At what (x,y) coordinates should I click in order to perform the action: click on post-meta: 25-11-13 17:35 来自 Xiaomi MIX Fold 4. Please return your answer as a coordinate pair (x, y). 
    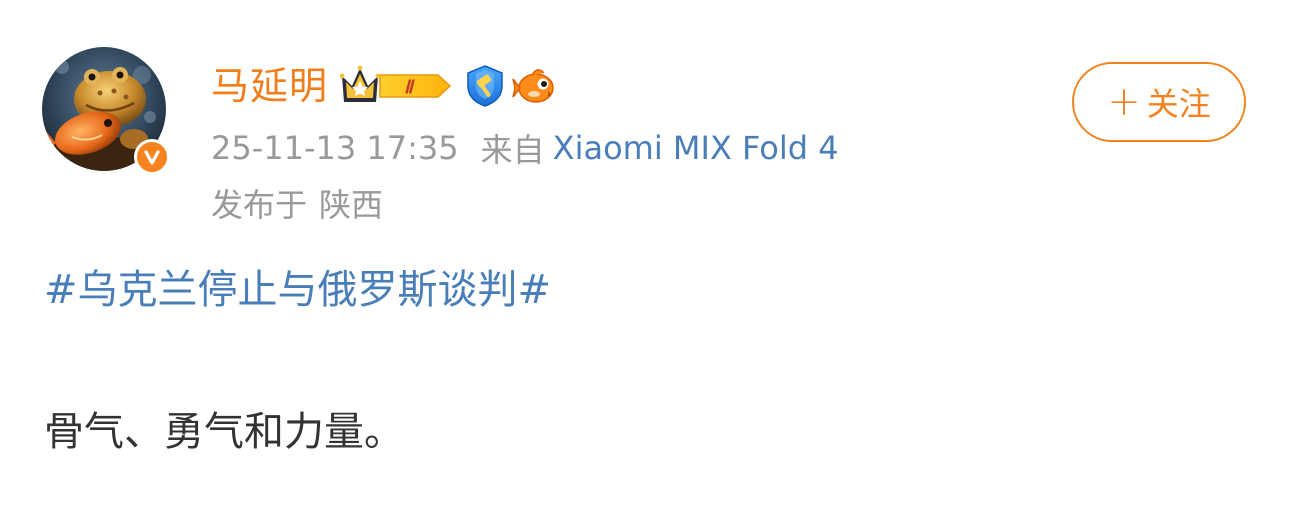
    Looking at the image, I should click on (525, 148).